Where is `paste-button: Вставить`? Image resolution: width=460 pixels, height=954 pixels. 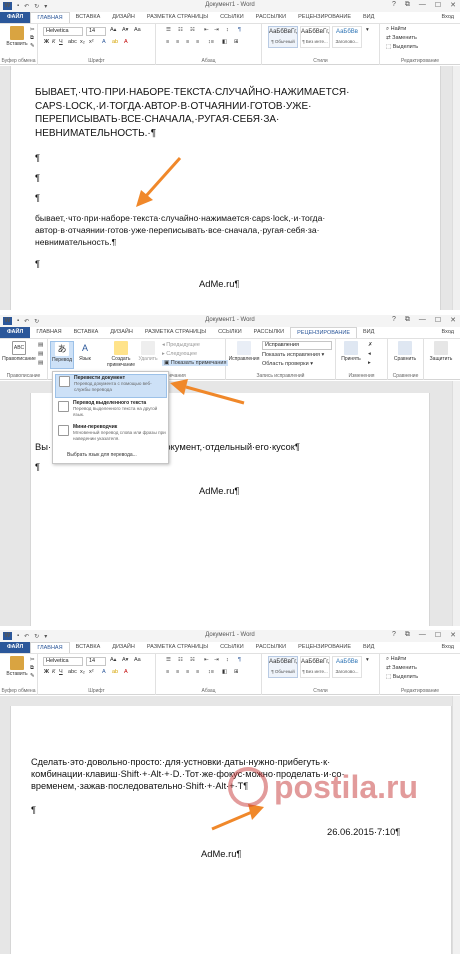
paste-button: Вставить is located at coordinates (17, 666).